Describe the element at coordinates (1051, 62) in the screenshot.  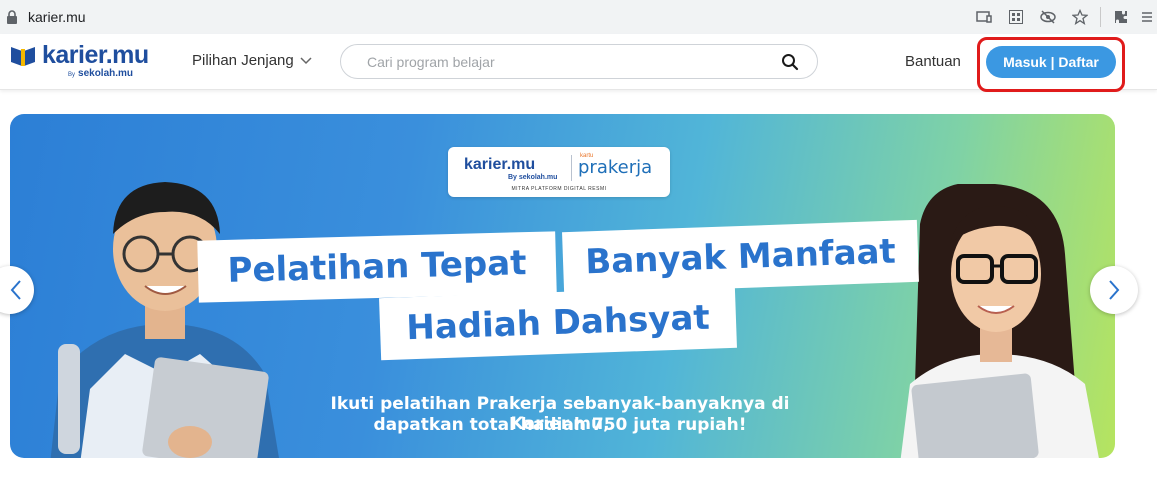
I see `masuk-daftar-button: Masuk | Daftar` at that location.